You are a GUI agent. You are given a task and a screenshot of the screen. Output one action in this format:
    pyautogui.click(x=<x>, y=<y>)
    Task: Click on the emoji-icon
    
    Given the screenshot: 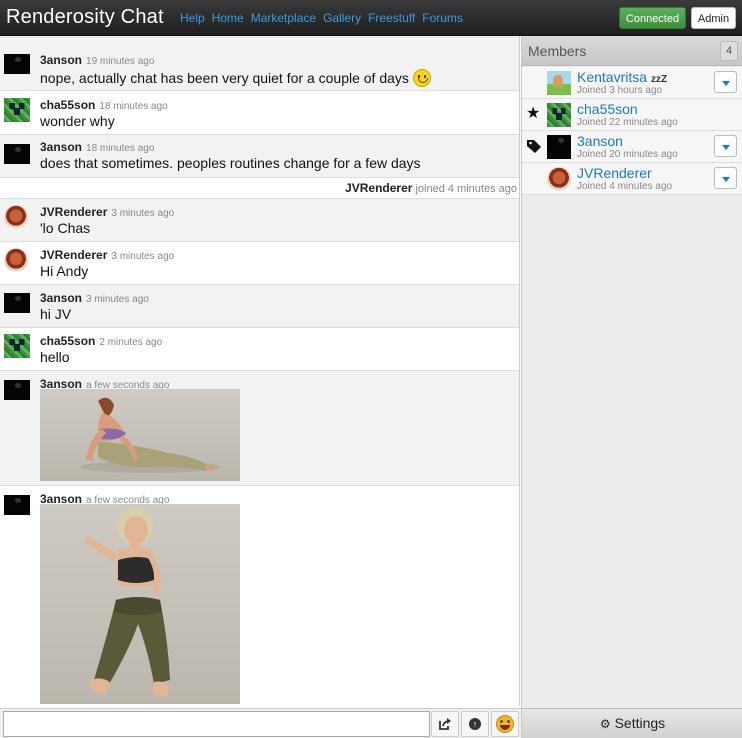 What is the action you would take?
    pyautogui.click(x=505, y=724)
    